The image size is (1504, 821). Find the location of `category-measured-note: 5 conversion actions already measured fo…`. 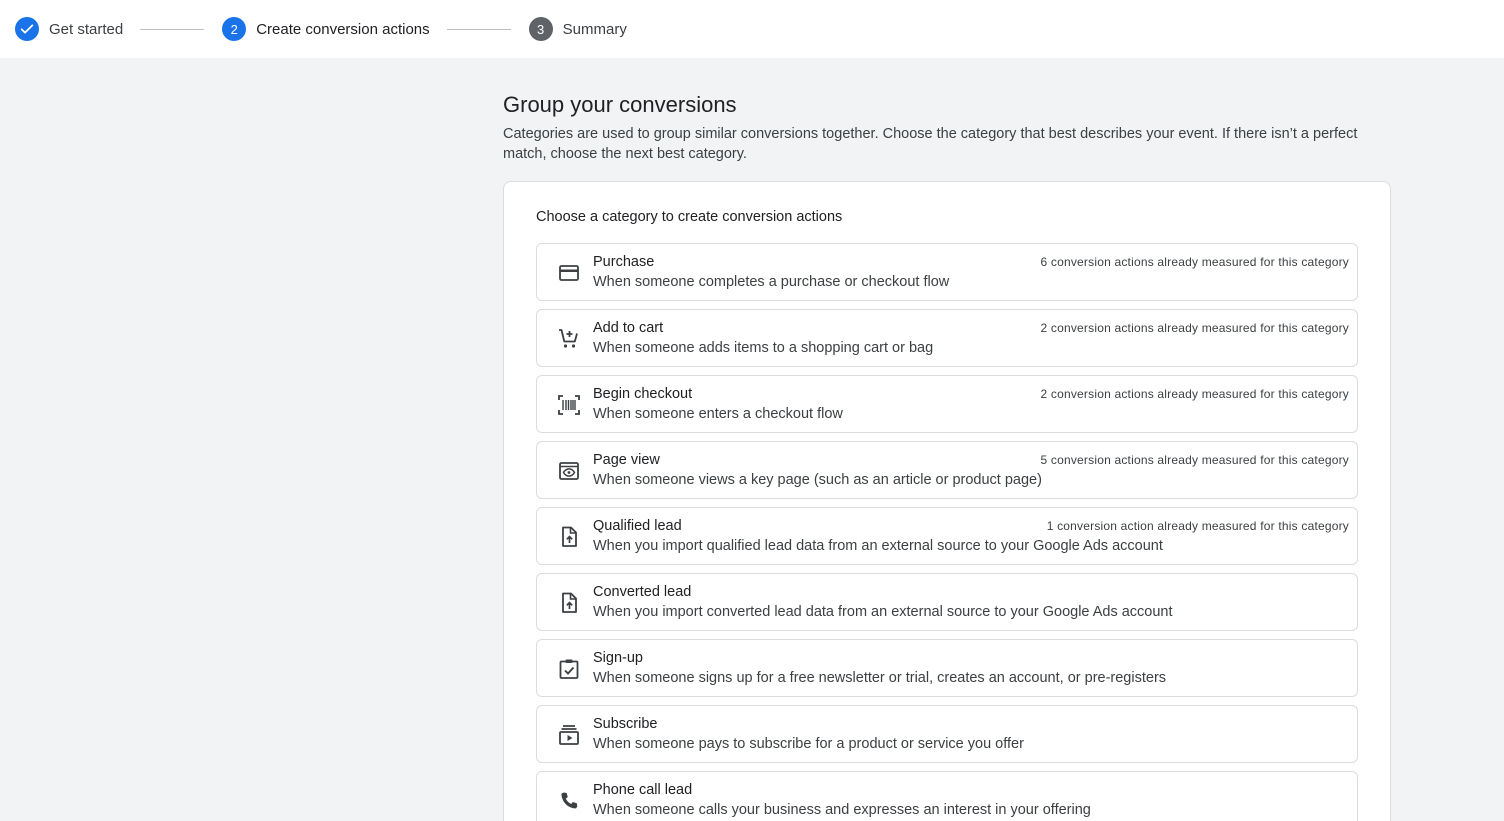

category-measured-note: 5 conversion actions already measured fo… is located at coordinates (1194, 460).